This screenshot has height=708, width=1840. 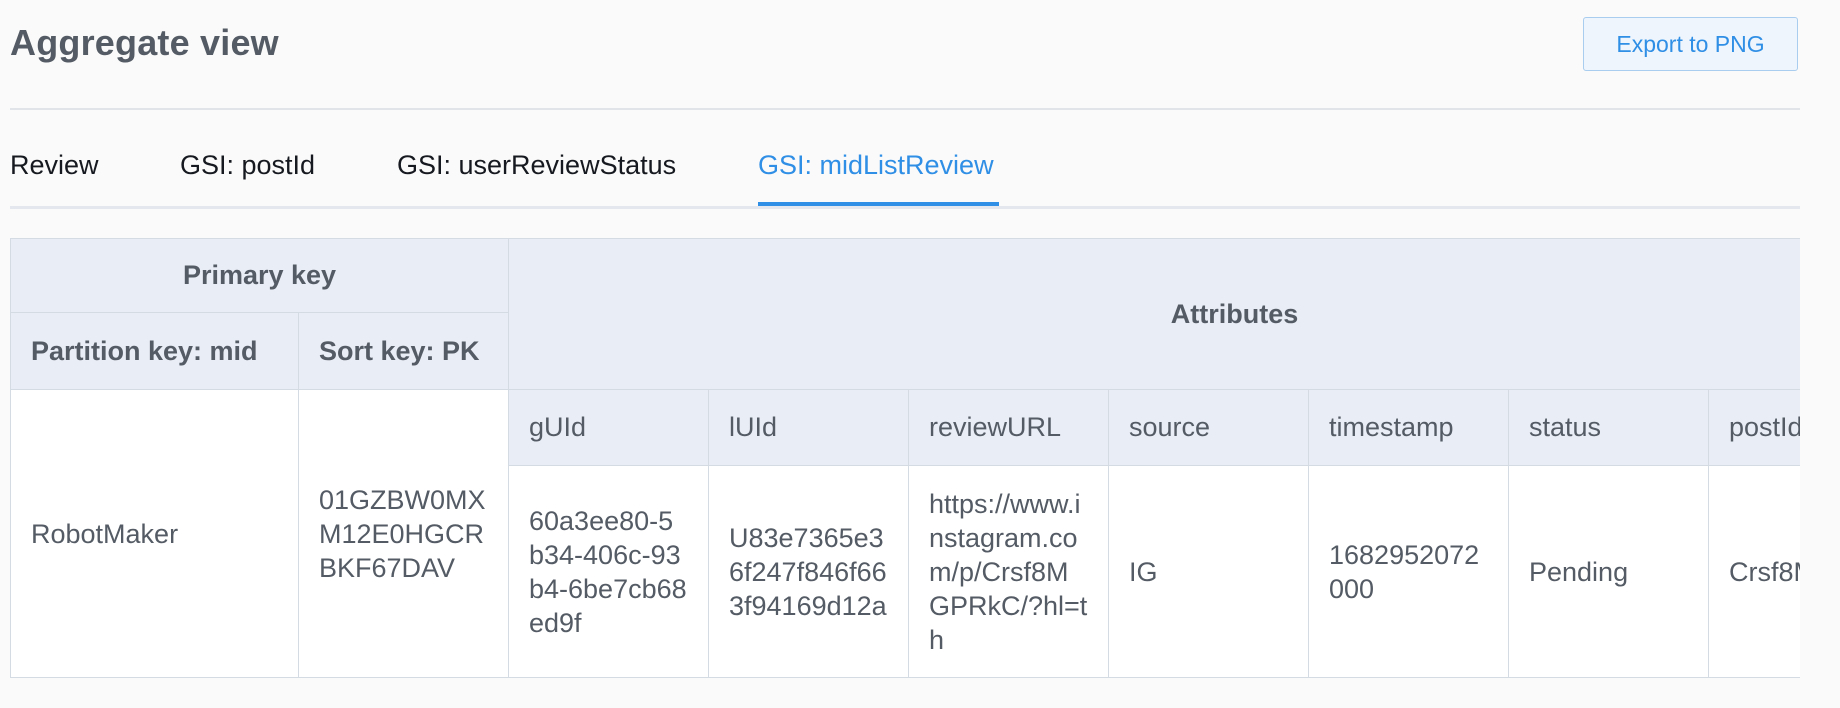 What do you see at coordinates (876, 165) in the screenshot?
I see `tab-gsi-midlistreview: GSI: midListReview` at bounding box center [876, 165].